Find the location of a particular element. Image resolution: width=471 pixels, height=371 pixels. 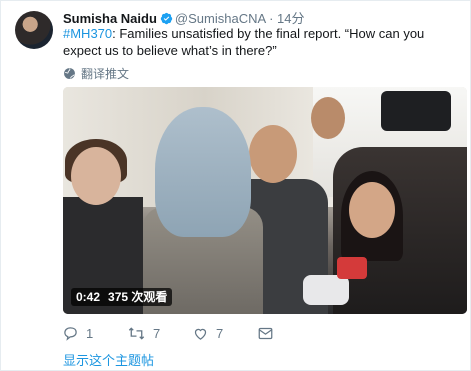

video-camera-shape is located at coordinates (416, 111).